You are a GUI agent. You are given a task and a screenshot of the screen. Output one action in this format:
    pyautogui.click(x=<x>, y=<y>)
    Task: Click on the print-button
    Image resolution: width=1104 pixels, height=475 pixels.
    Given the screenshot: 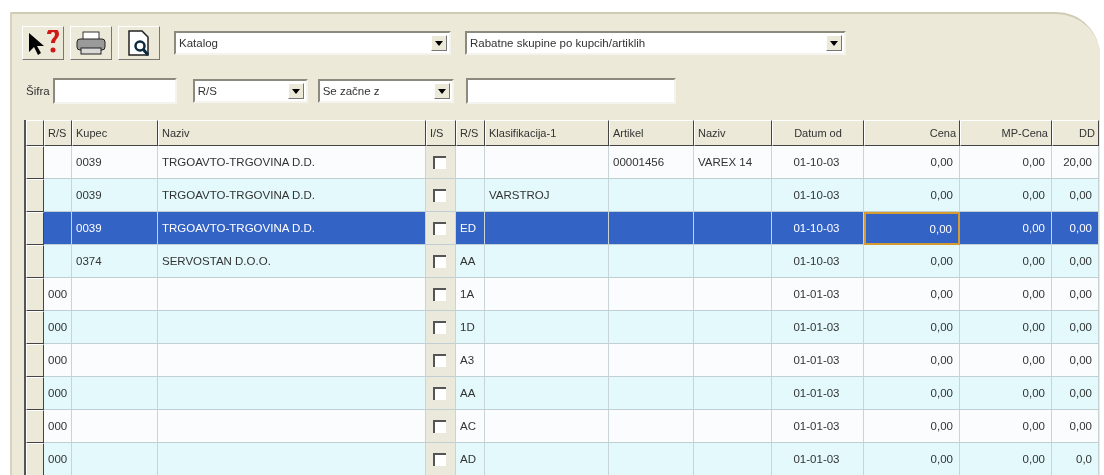 What is the action you would take?
    pyautogui.click(x=91, y=43)
    